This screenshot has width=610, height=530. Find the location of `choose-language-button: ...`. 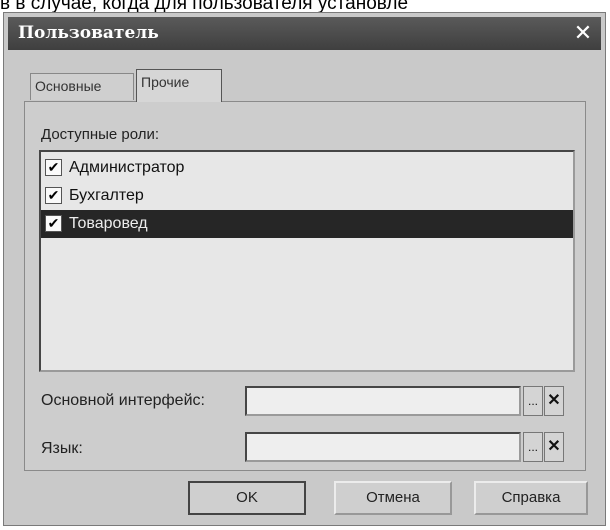

choose-language-button: ... is located at coordinates (533, 447).